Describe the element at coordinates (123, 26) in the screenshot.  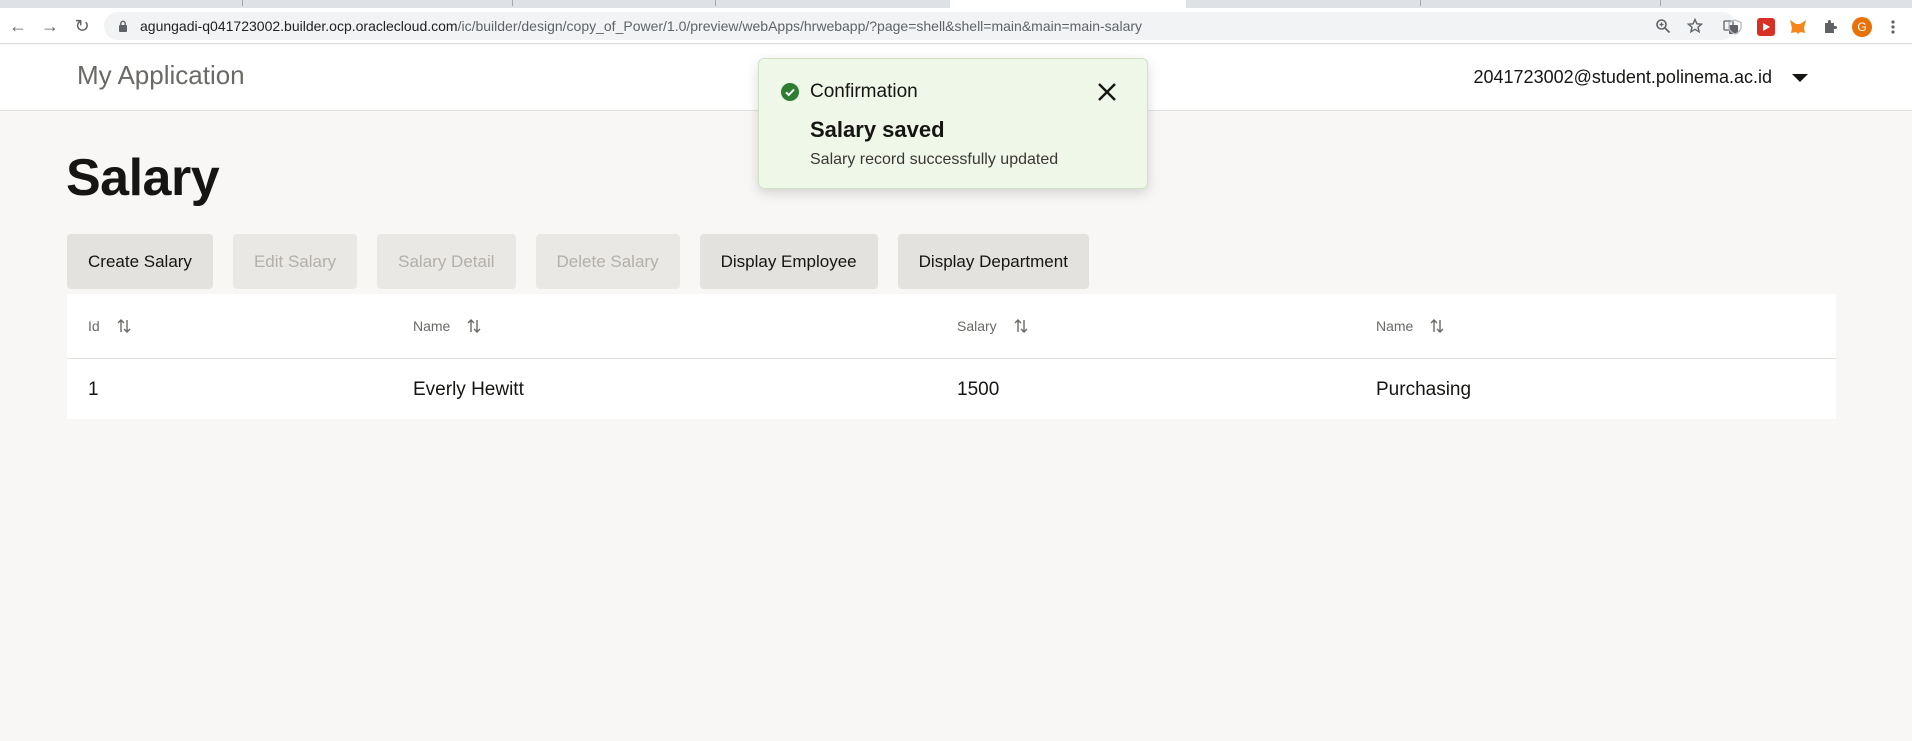
I see `lock-icon` at that location.